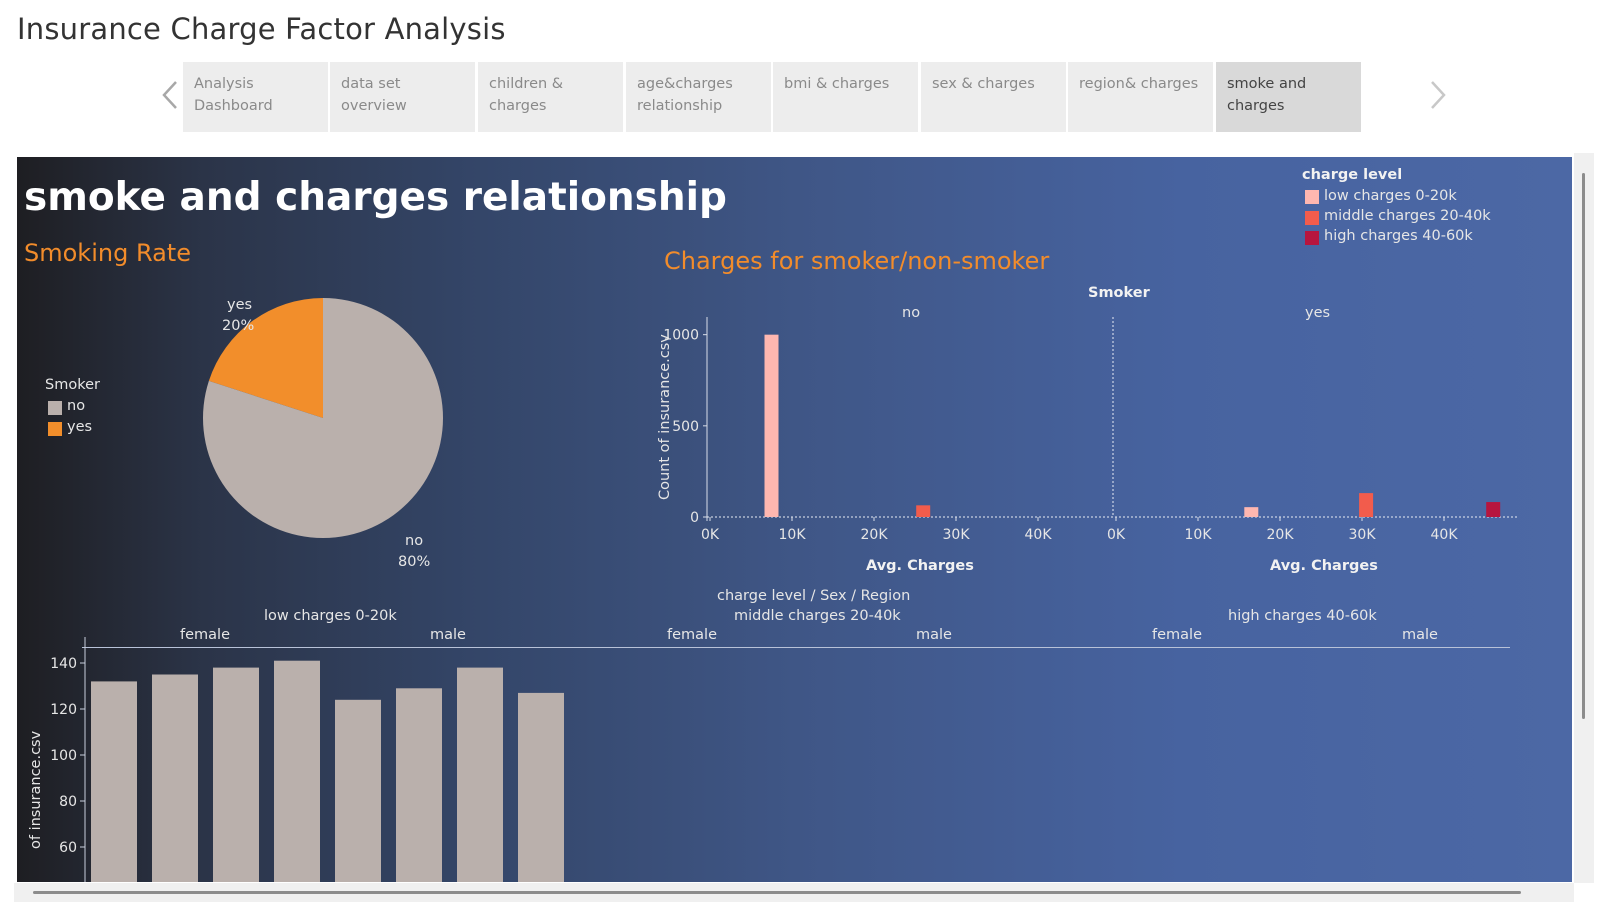 Image resolution: width=1616 pixels, height=919 pixels. I want to click on vertical-scrollbar, so click(1584, 518).